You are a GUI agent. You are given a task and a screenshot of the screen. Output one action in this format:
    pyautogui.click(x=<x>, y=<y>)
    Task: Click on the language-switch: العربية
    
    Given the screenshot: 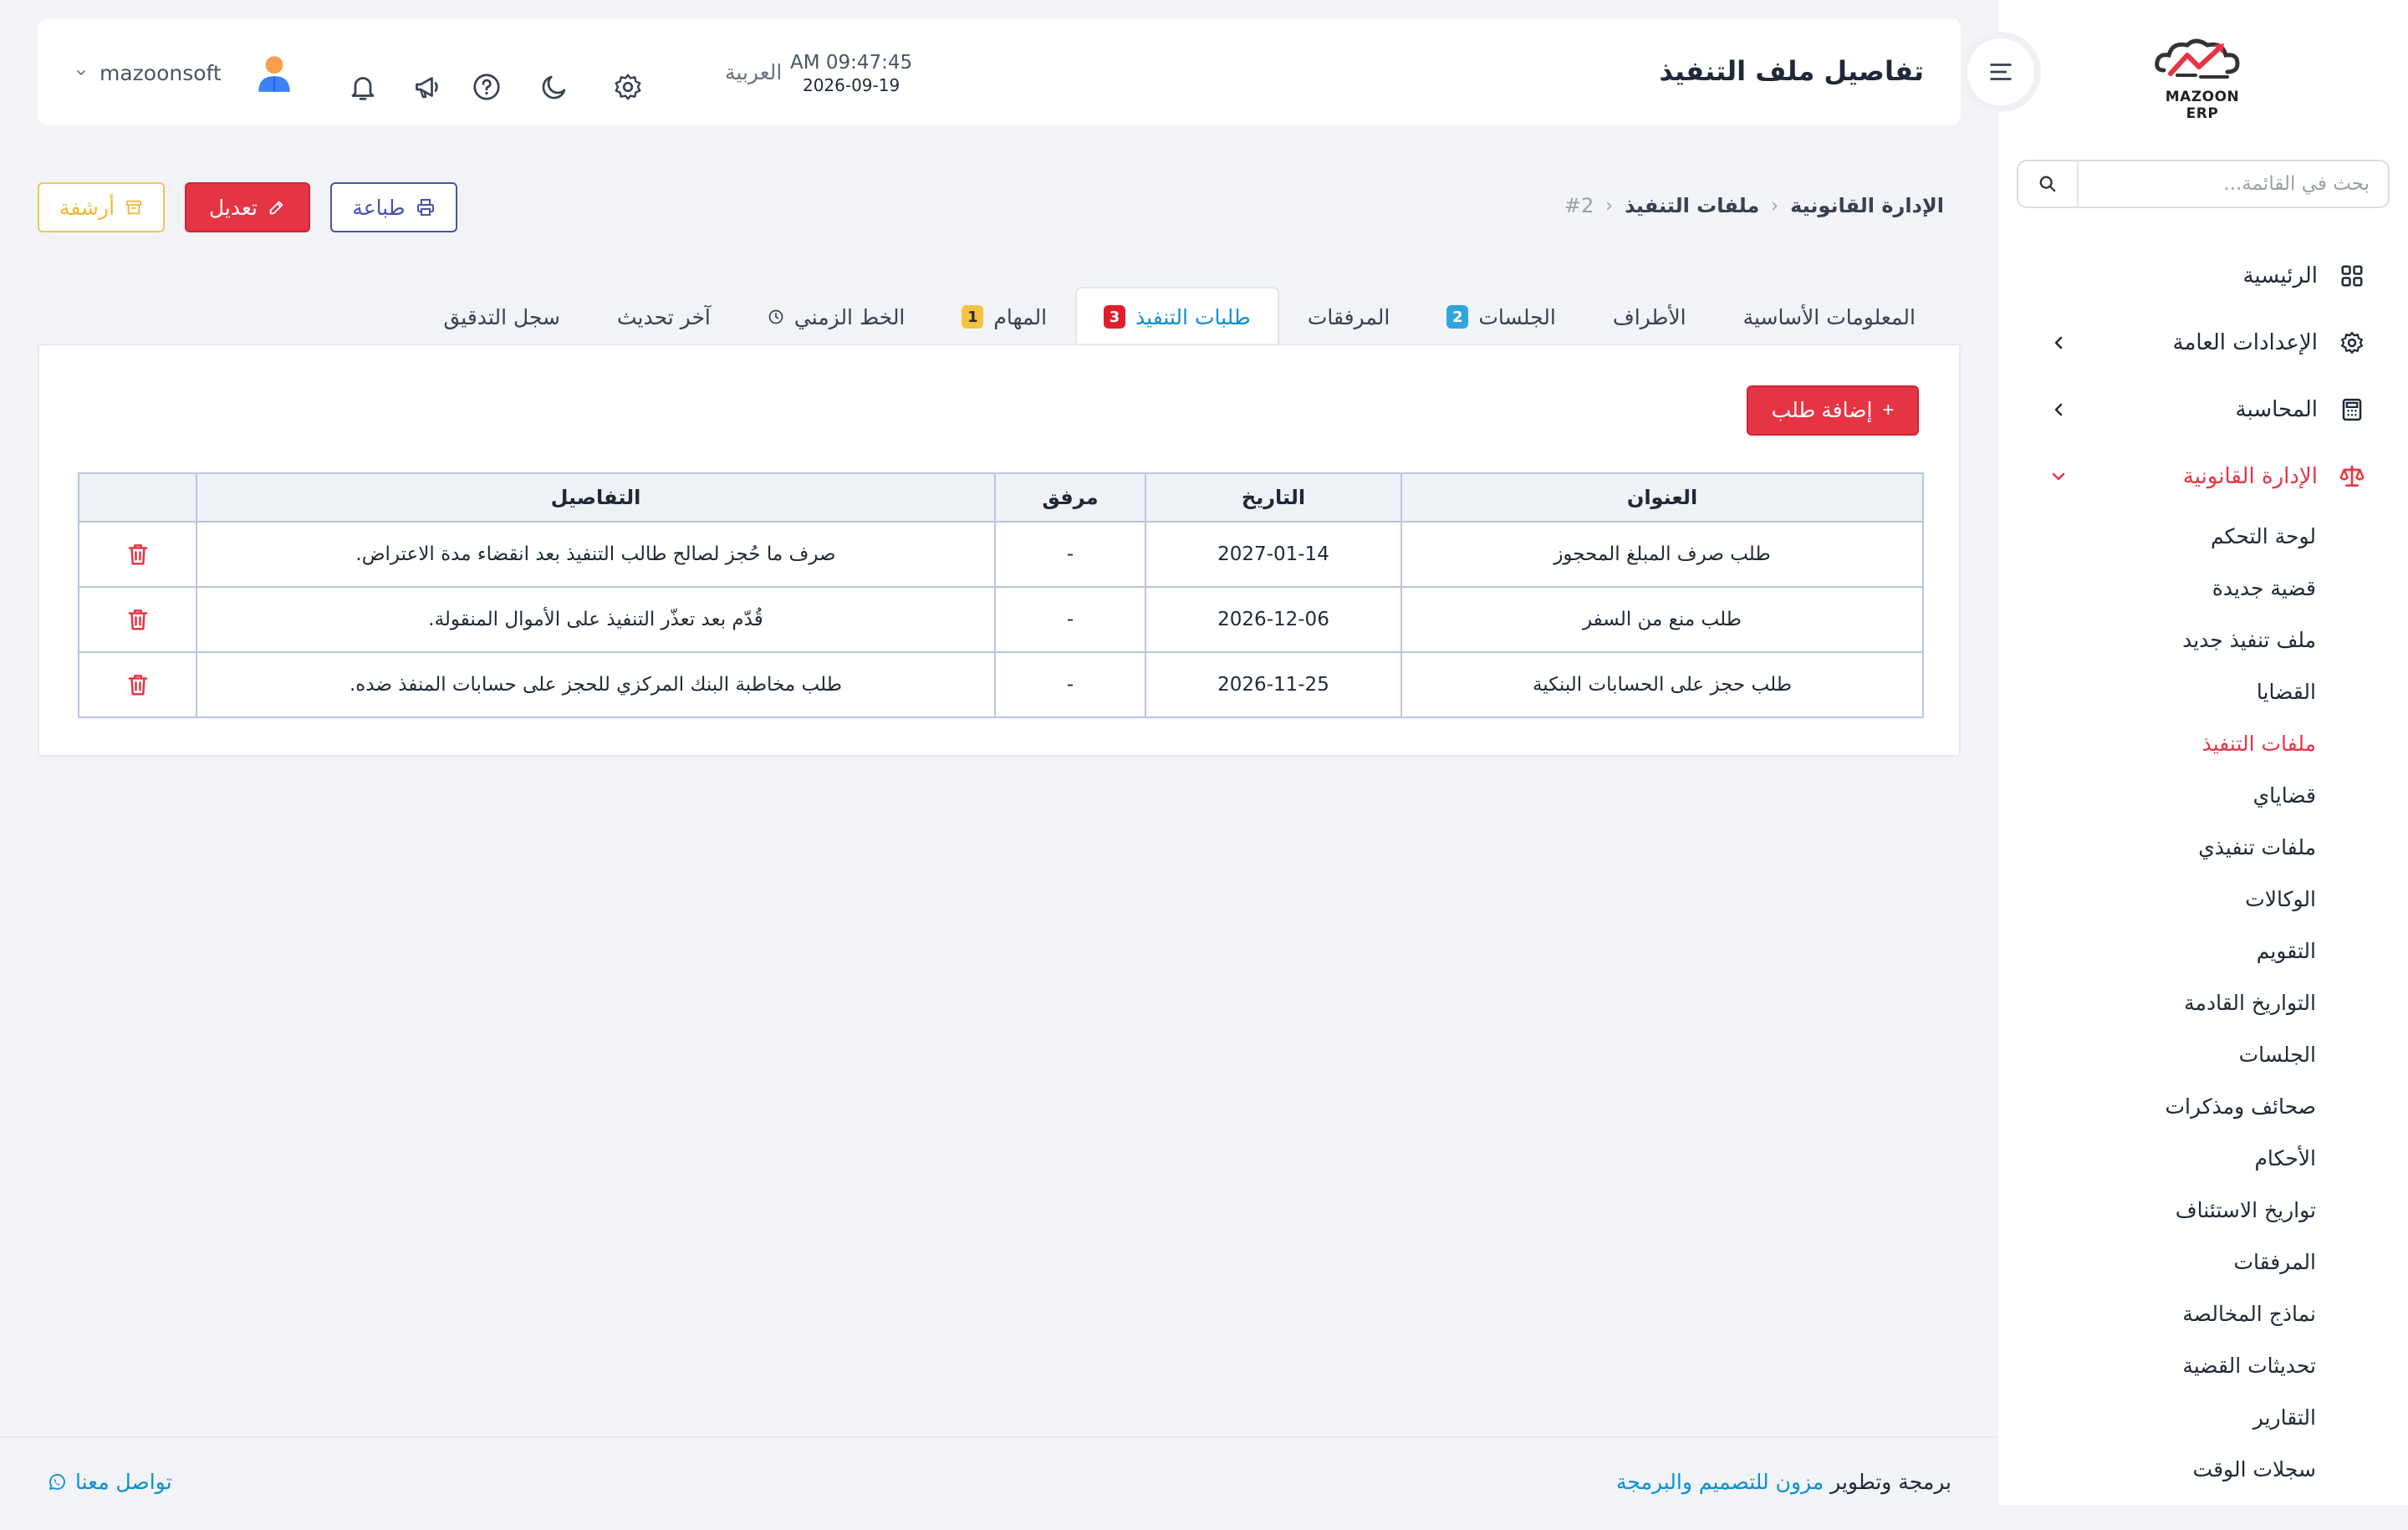 What is the action you would take?
    pyautogui.click(x=754, y=72)
    